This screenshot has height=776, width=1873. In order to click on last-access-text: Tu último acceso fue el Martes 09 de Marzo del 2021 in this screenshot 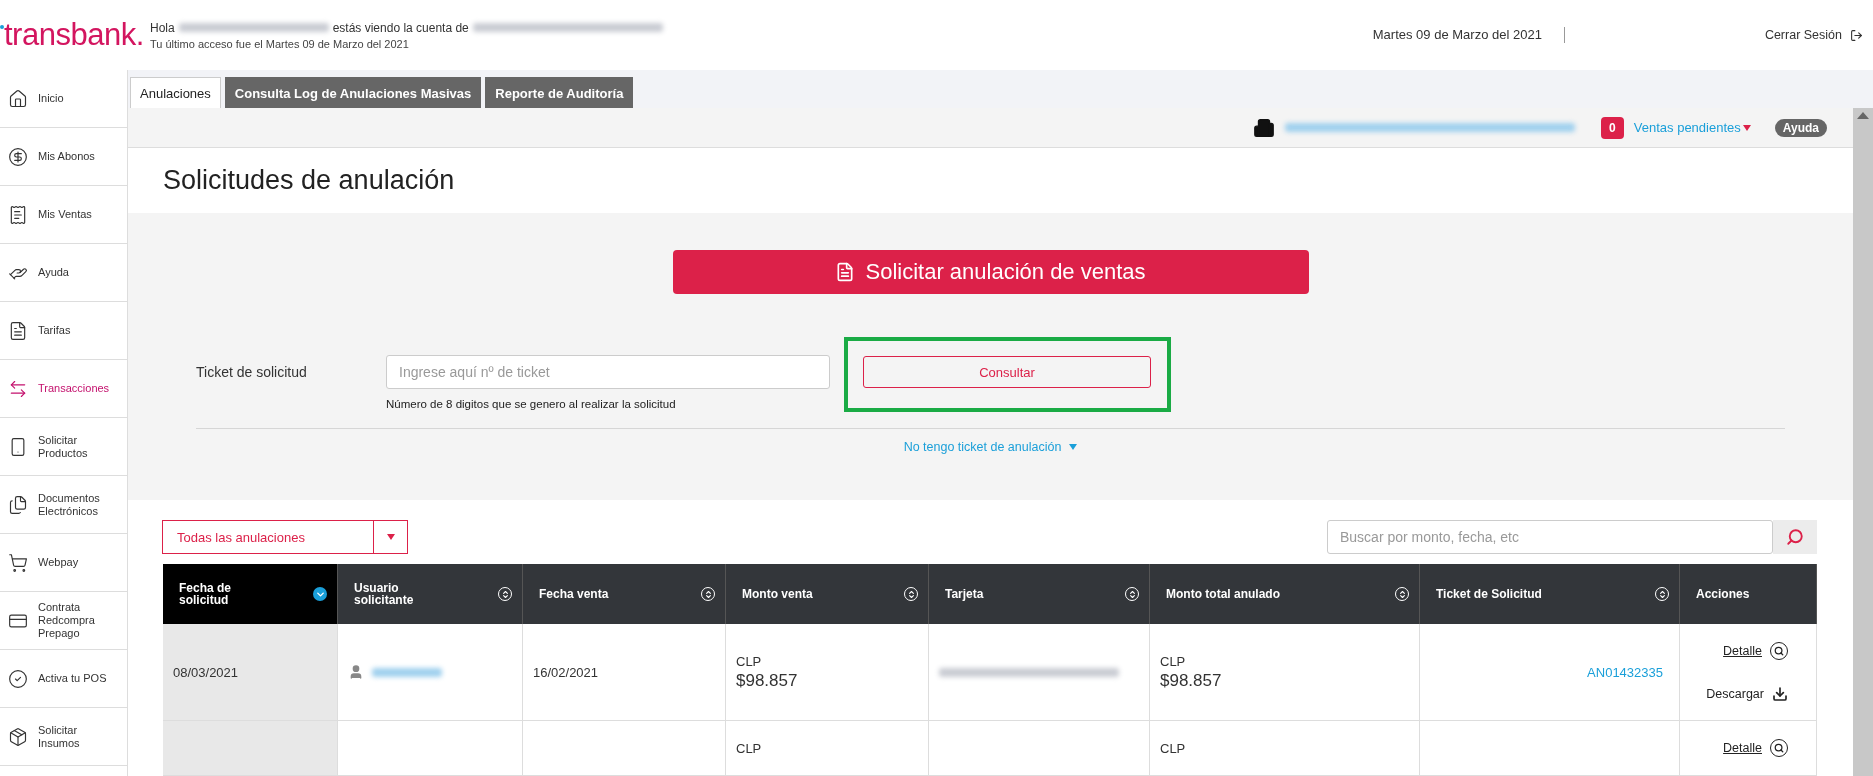, I will do `click(280, 43)`.